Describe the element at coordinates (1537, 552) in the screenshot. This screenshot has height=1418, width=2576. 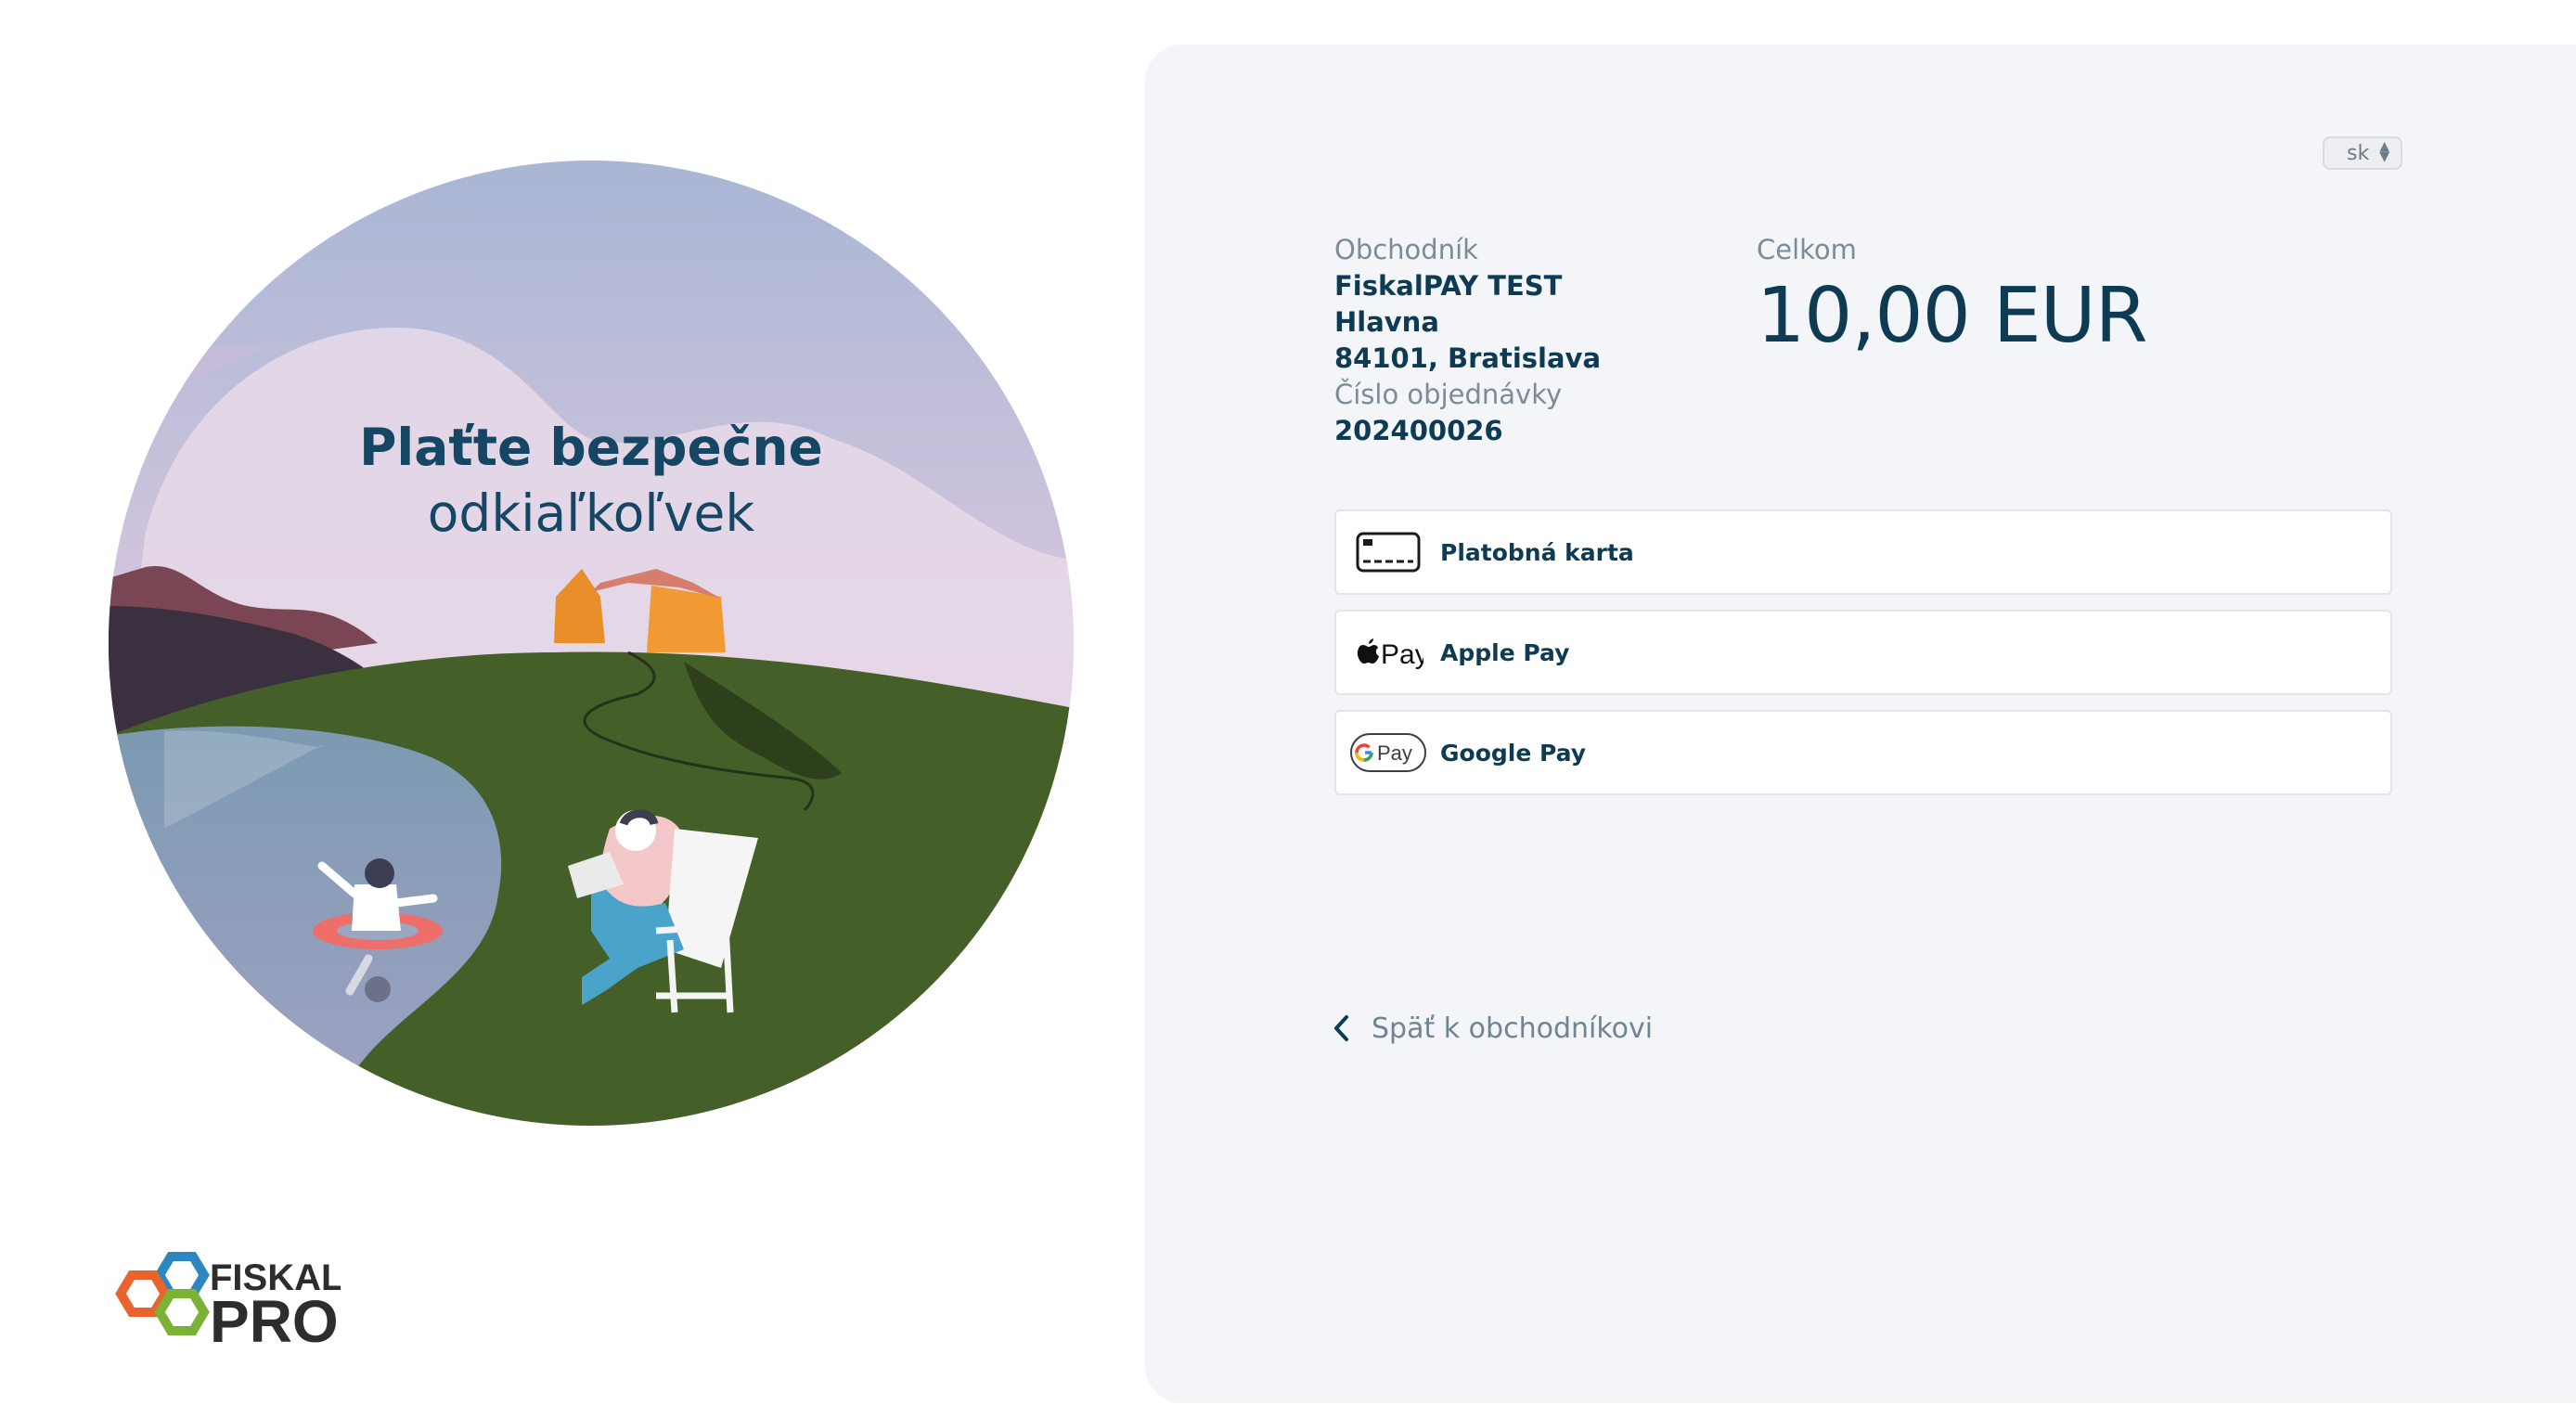
I see `payment-method-card-label: Platobná karta` at that location.